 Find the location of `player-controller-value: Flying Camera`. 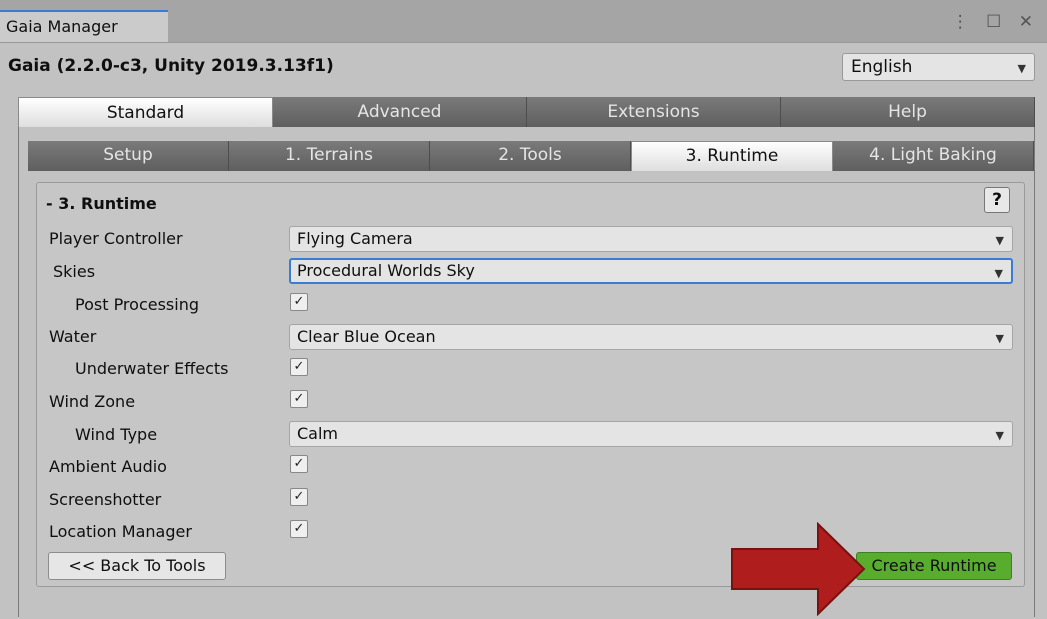

player-controller-value: Flying Camera is located at coordinates (355, 238).